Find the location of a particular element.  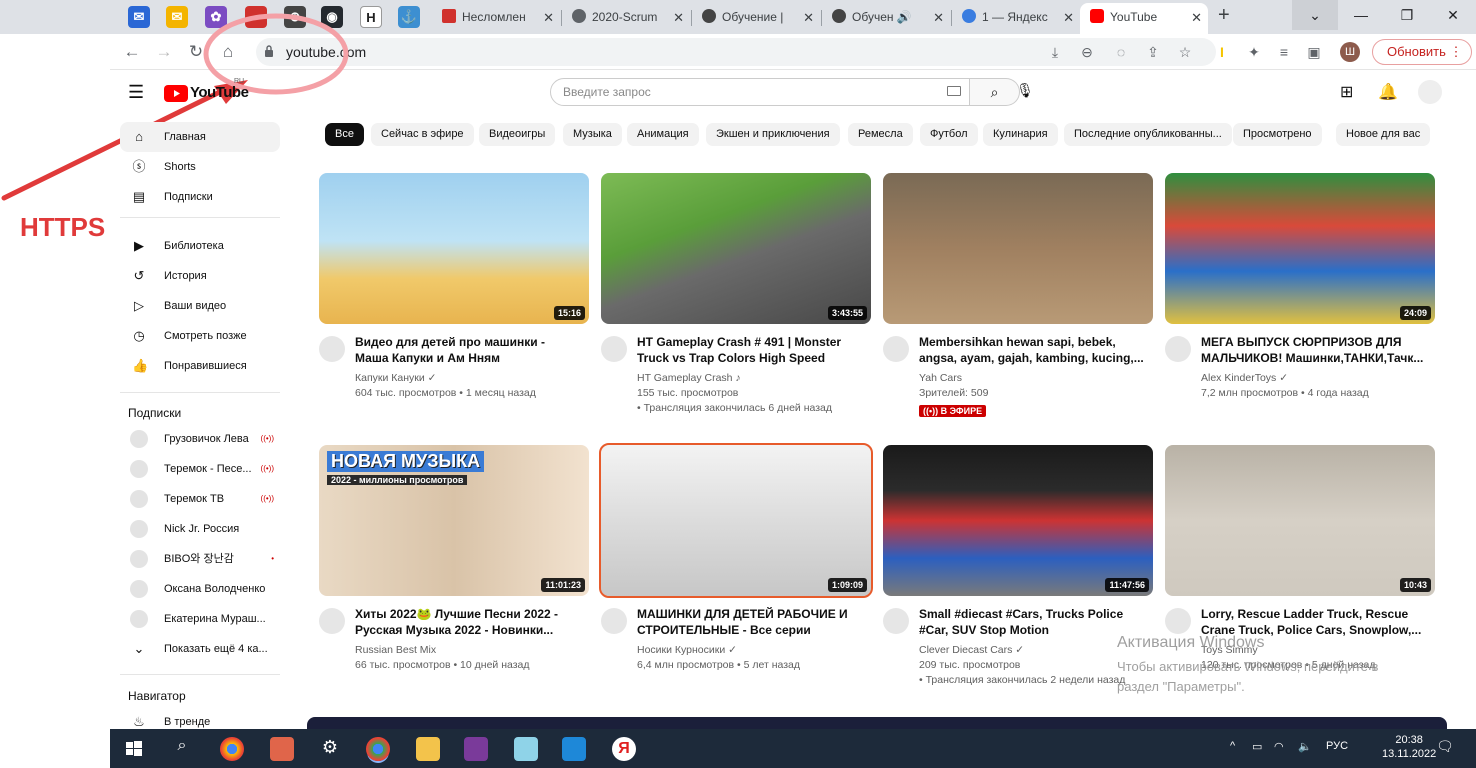

video-thumbnail is located at coordinates (1018, 248).